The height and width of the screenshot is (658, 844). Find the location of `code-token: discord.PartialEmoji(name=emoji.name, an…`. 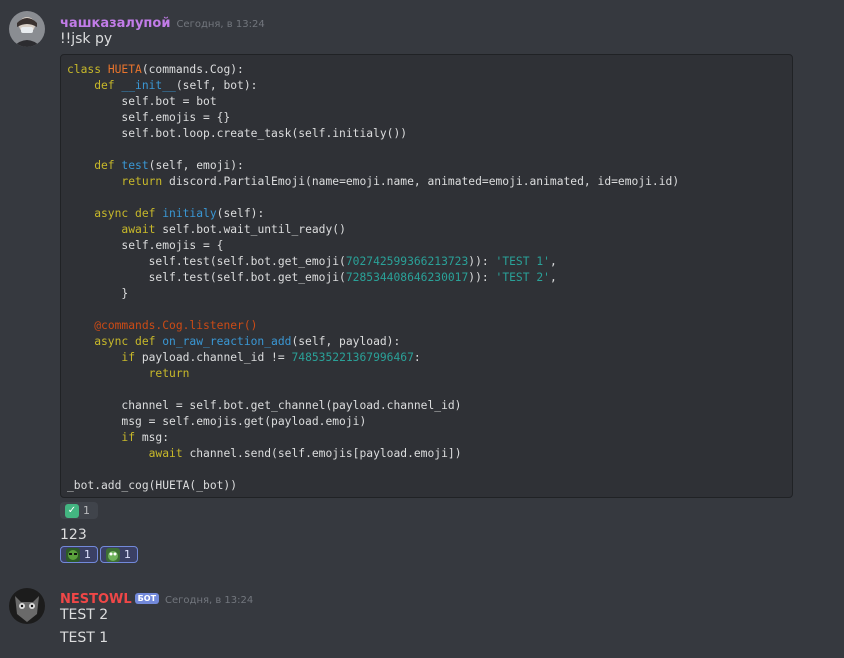

code-token: discord.PartialEmoji(name=emoji.name, an… is located at coordinates (421, 181).